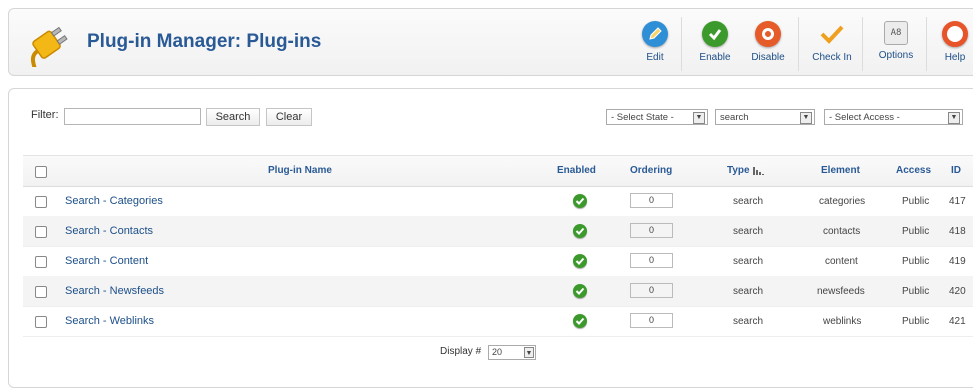 Image resolution: width=973 pixels, height=388 pixels. Describe the element at coordinates (41, 172) in the screenshot. I see `select-all-checkbox` at that location.